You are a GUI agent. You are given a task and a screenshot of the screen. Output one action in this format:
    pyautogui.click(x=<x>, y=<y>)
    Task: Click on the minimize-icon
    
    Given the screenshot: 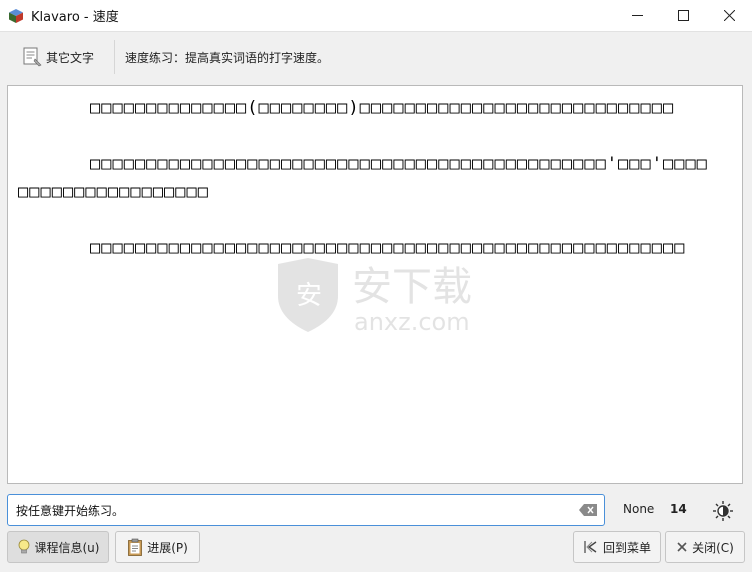 What is the action you would take?
    pyautogui.click(x=637, y=15)
    